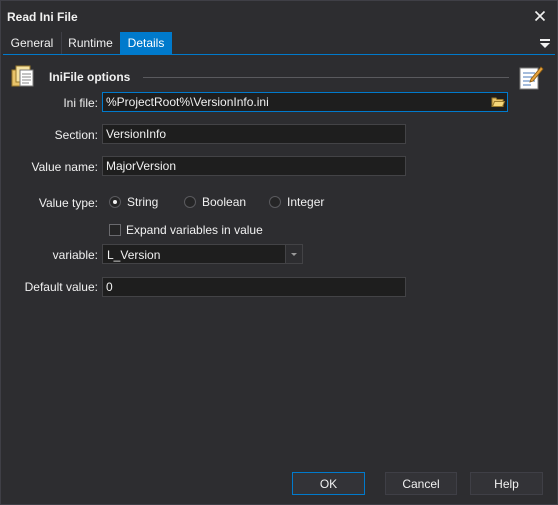 Image resolution: width=558 pixels, height=505 pixels. I want to click on section-value: VersionInfo, so click(136, 134).